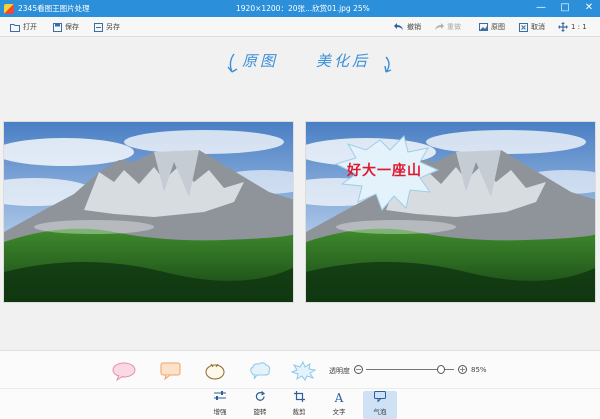 This screenshot has height=419, width=600. What do you see at coordinates (399, 27) in the screenshot?
I see `undo-icon` at bounding box center [399, 27].